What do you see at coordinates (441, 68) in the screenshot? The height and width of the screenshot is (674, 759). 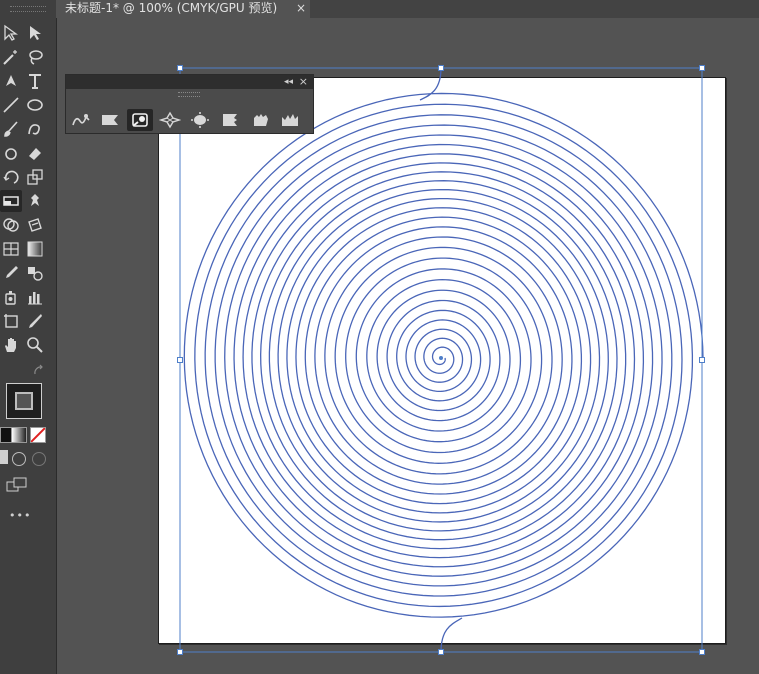 I see `handle-top-center` at bounding box center [441, 68].